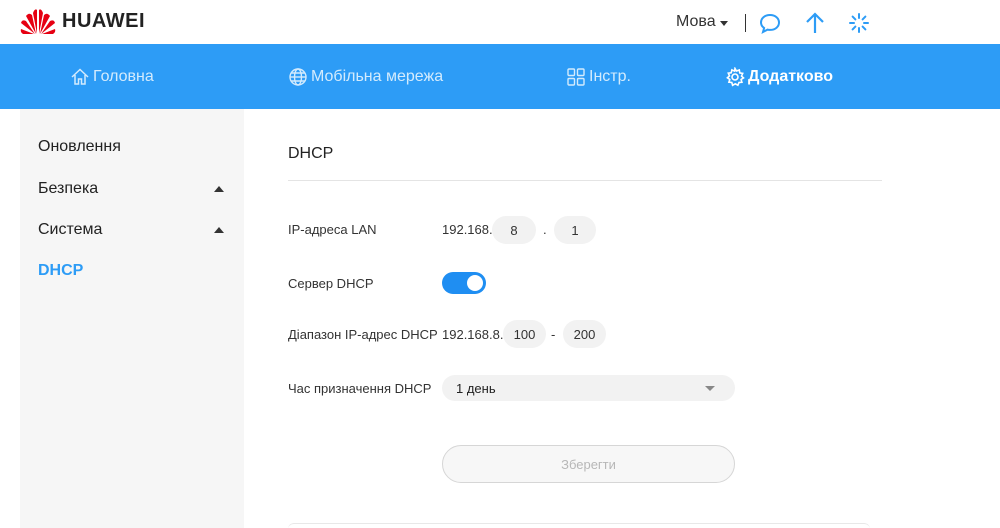  What do you see at coordinates (815, 23) in the screenshot?
I see `upload-arrow-icon` at bounding box center [815, 23].